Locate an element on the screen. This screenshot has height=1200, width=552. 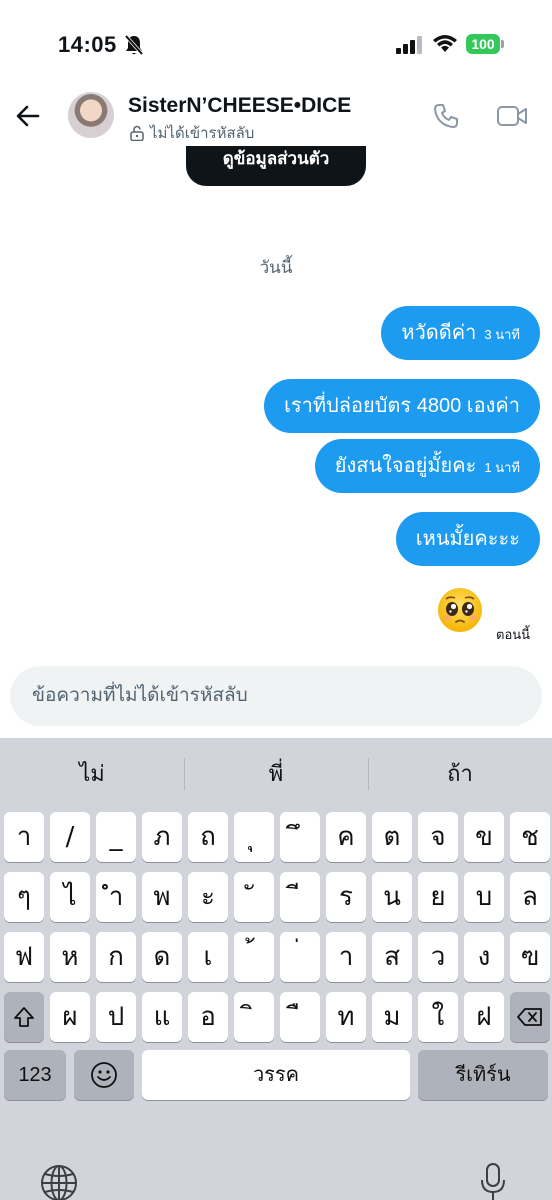
message-composer: ข้อความที่ไม่ได้เข้ารหัสลับ is located at coordinates (276, 696).